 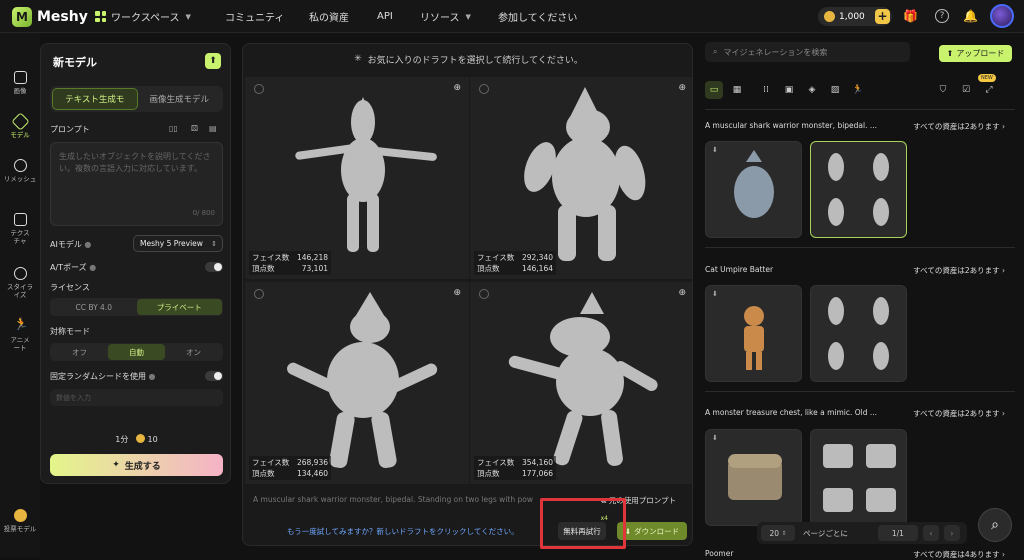 What do you see at coordinates (173, 128) in the screenshot?
I see `book-icon: ▯▯` at bounding box center [173, 128].